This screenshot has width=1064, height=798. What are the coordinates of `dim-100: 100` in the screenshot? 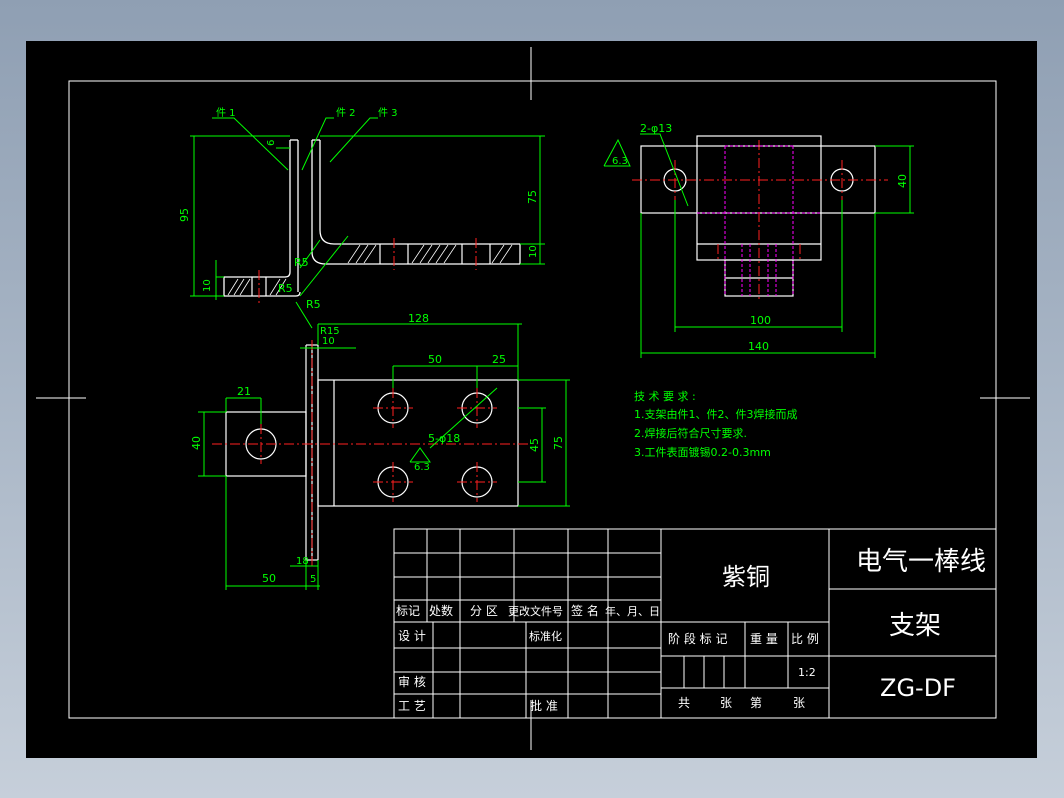 It's located at (760, 320).